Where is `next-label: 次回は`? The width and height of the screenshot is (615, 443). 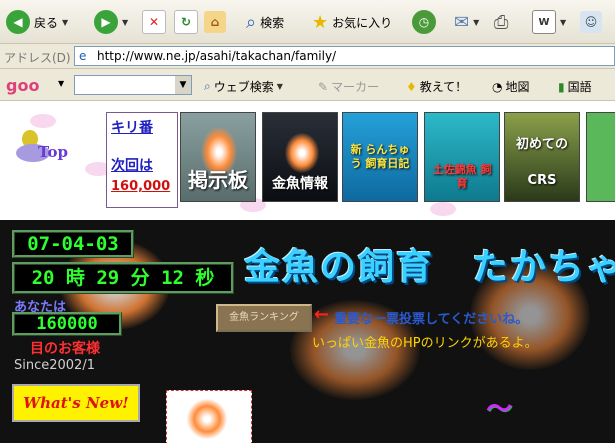
next-label: 次回は is located at coordinates (132, 165).